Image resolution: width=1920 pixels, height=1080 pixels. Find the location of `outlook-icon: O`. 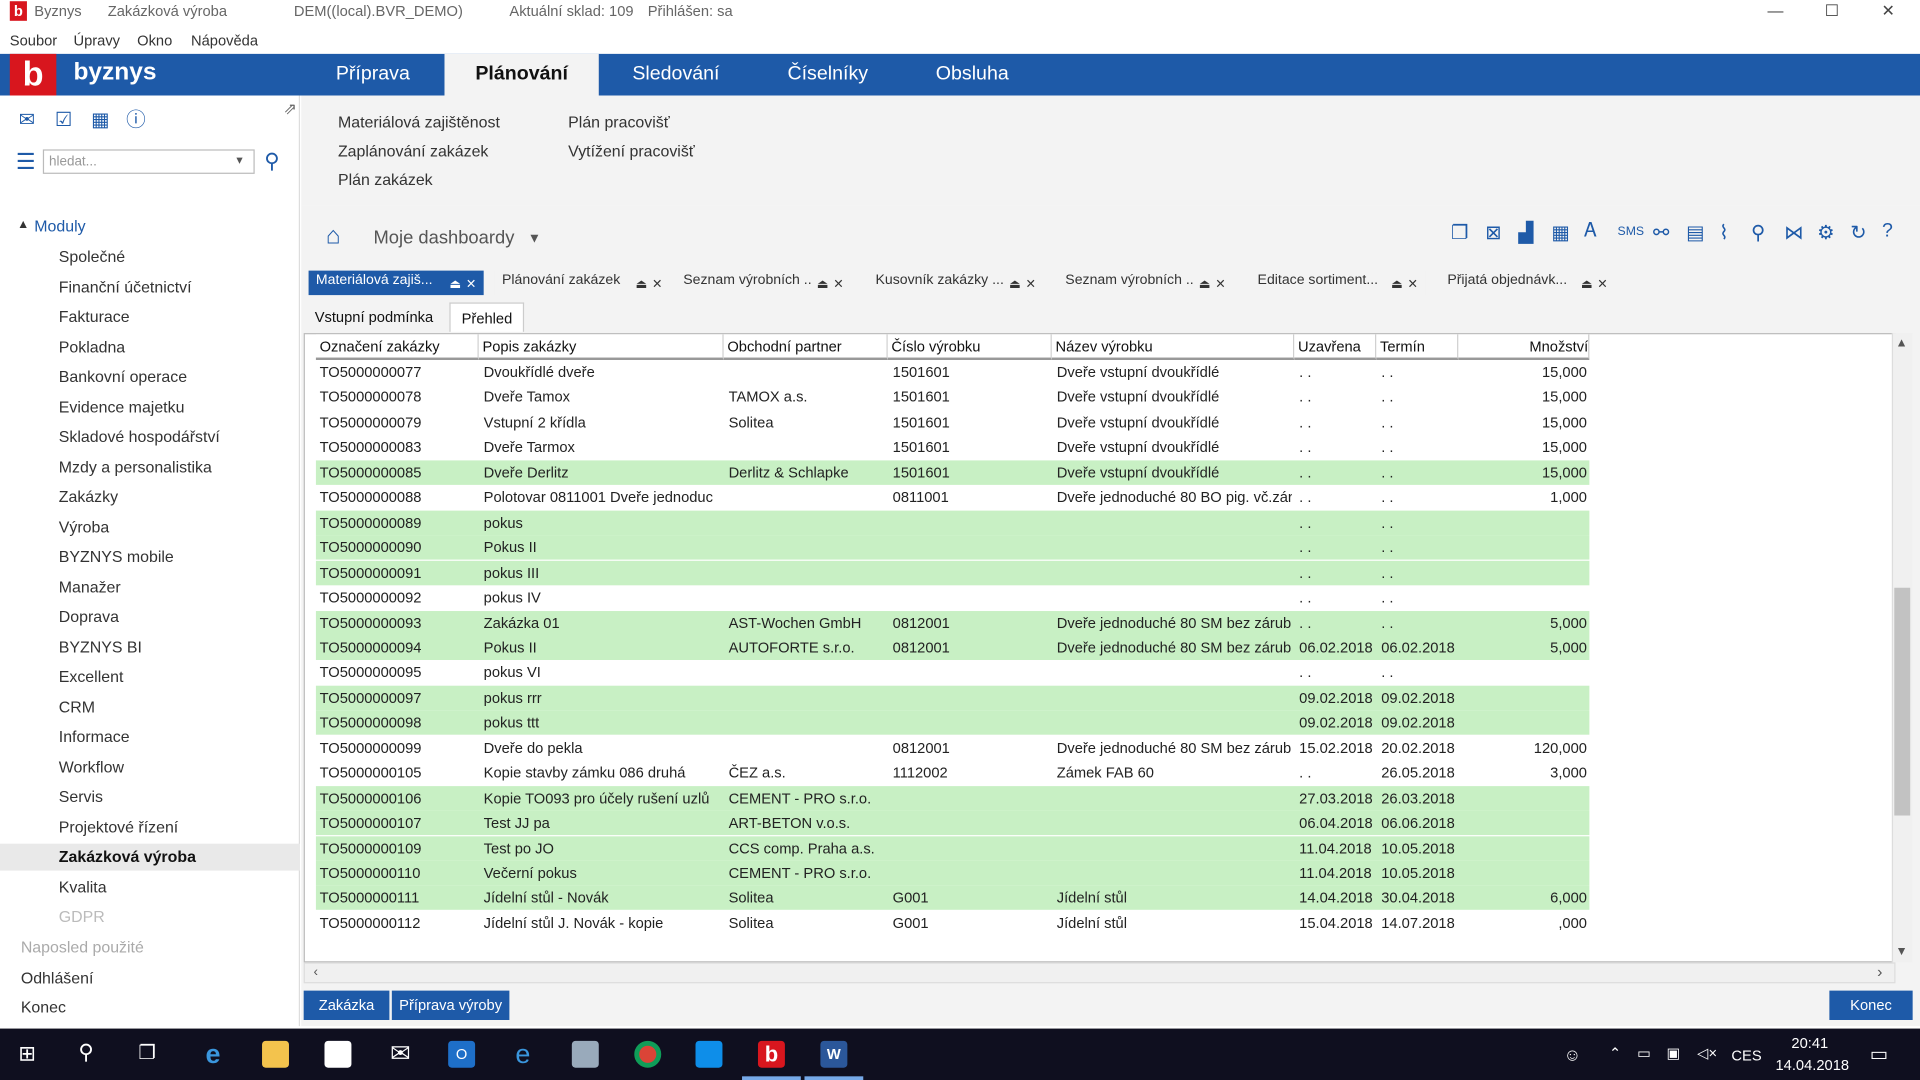

outlook-icon: O is located at coordinates (462, 1054).